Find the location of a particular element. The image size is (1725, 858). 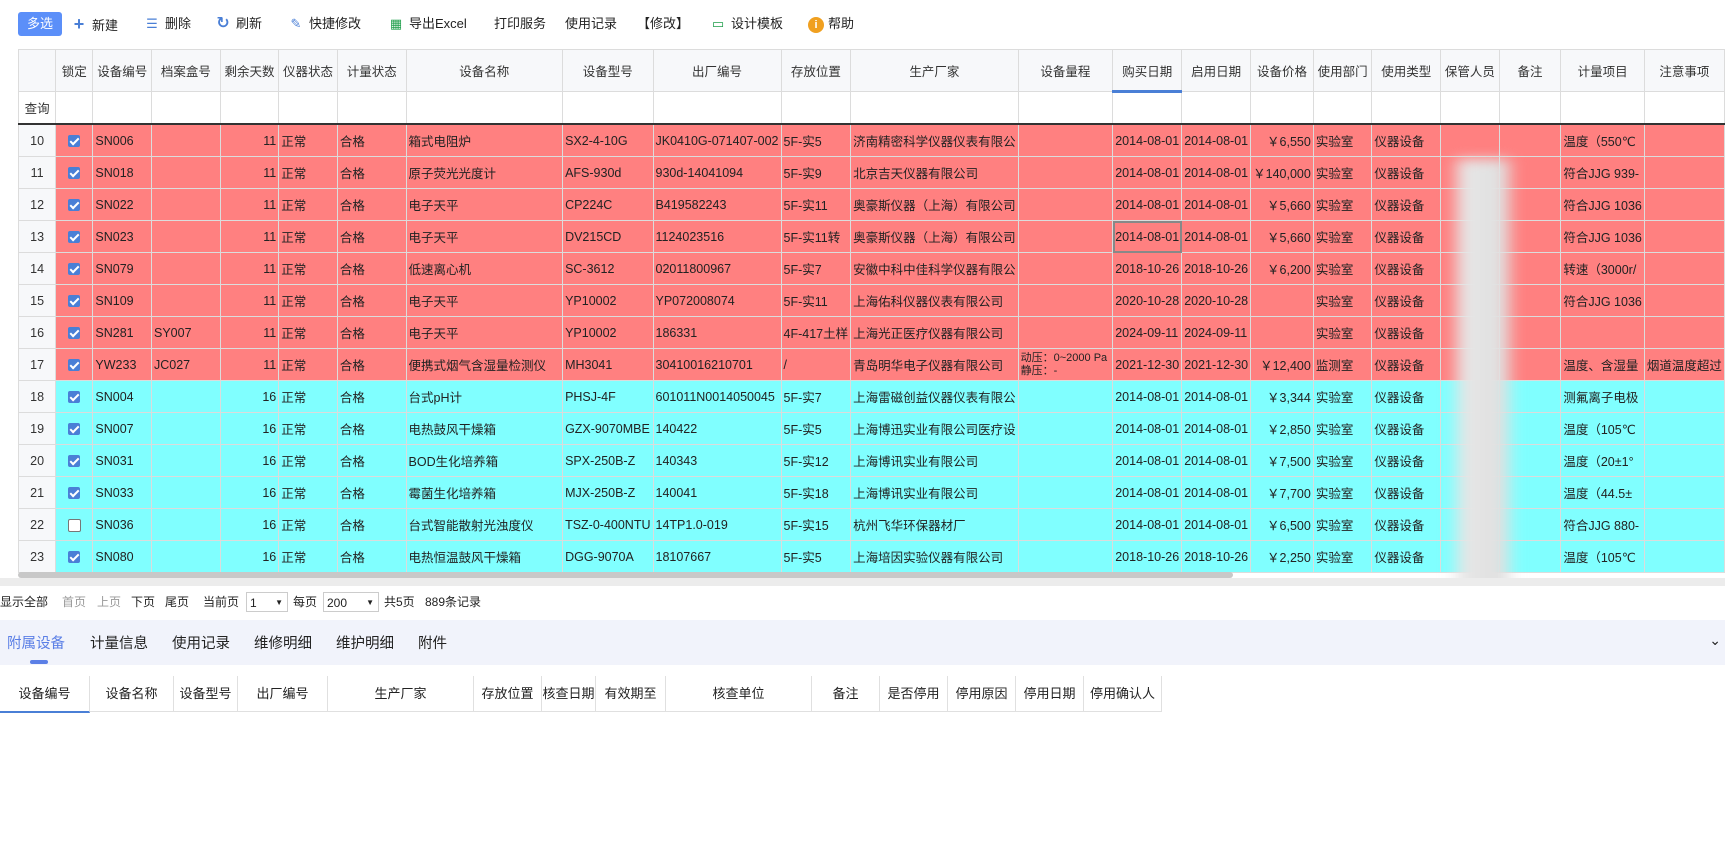

cell-item: 温度、含湿量 is located at coordinates (1602, 364).